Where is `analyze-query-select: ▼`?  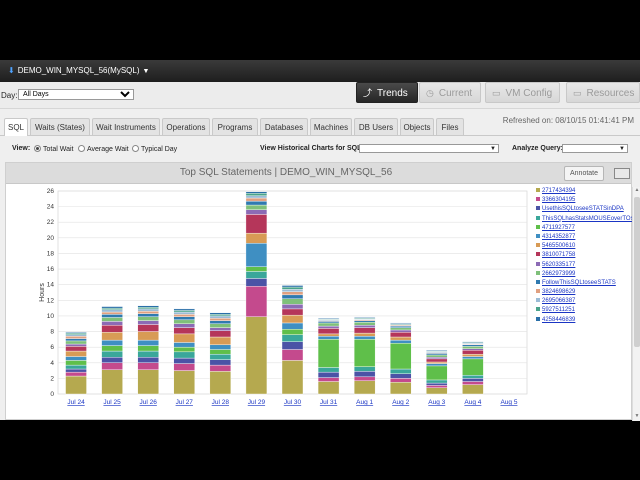
analyze-query-select: ▼ is located at coordinates (595, 148).